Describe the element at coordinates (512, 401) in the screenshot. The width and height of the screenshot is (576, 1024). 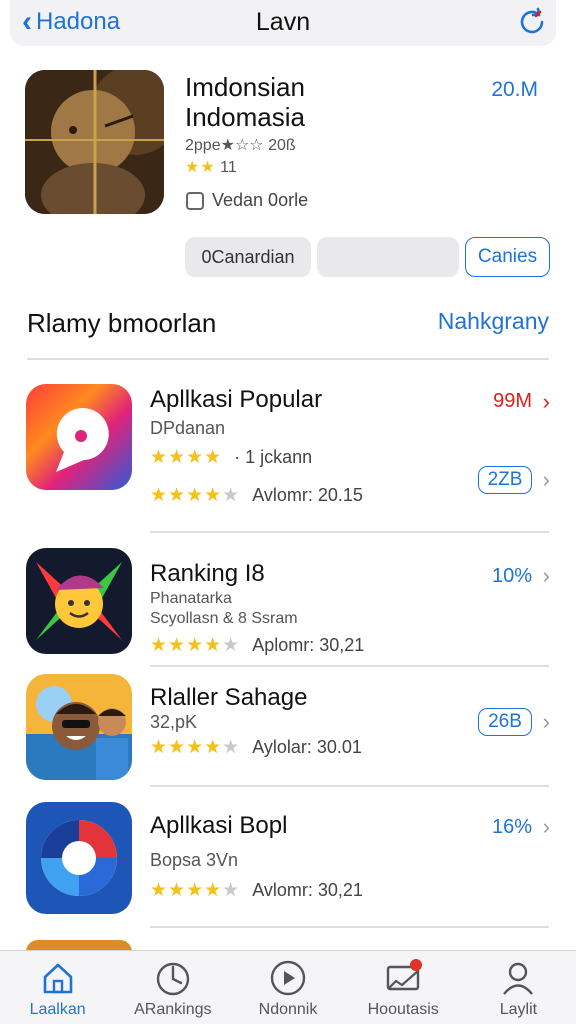
I see `list-item-value: 99M` at that location.